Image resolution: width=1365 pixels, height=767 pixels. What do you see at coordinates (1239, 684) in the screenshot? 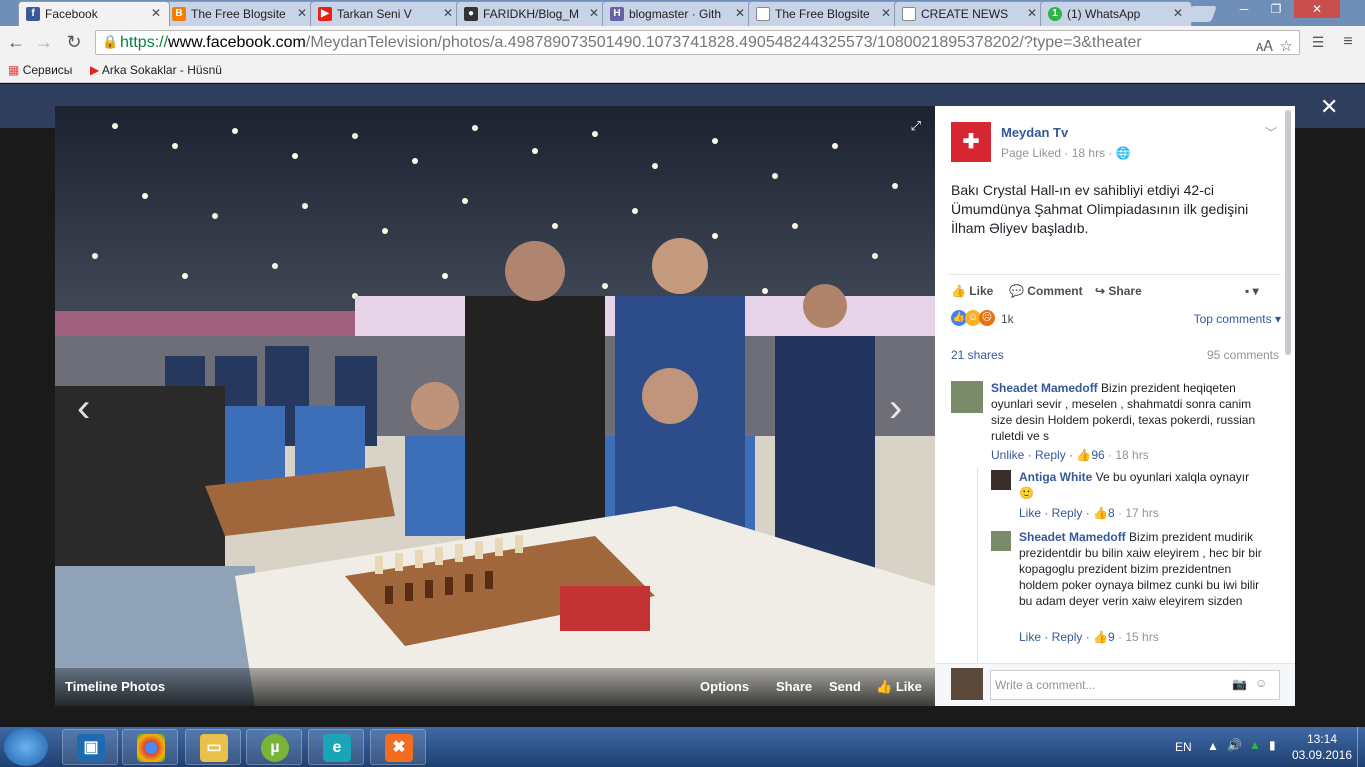
I see `camera-icon: 📷` at bounding box center [1239, 684].